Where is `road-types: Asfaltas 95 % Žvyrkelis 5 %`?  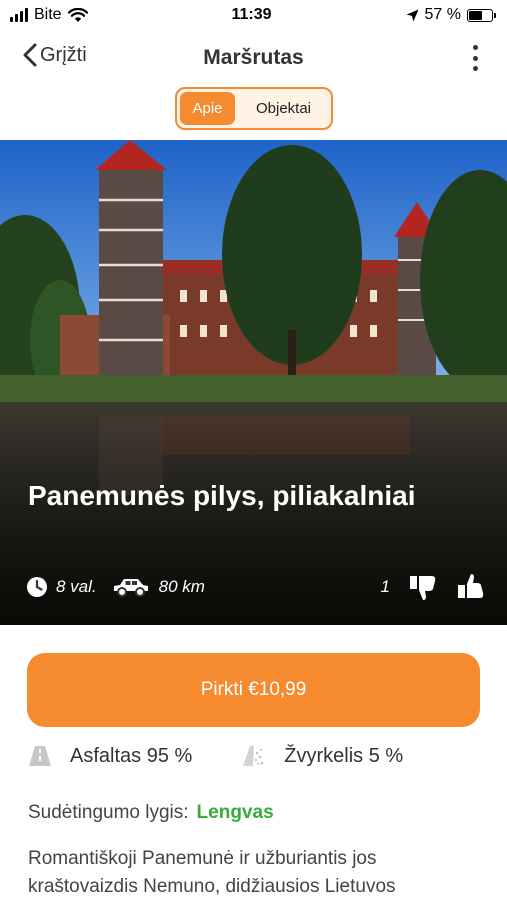
road-types: Asfaltas 95 % Žvyrkelis 5 % is located at coordinates (258, 756).